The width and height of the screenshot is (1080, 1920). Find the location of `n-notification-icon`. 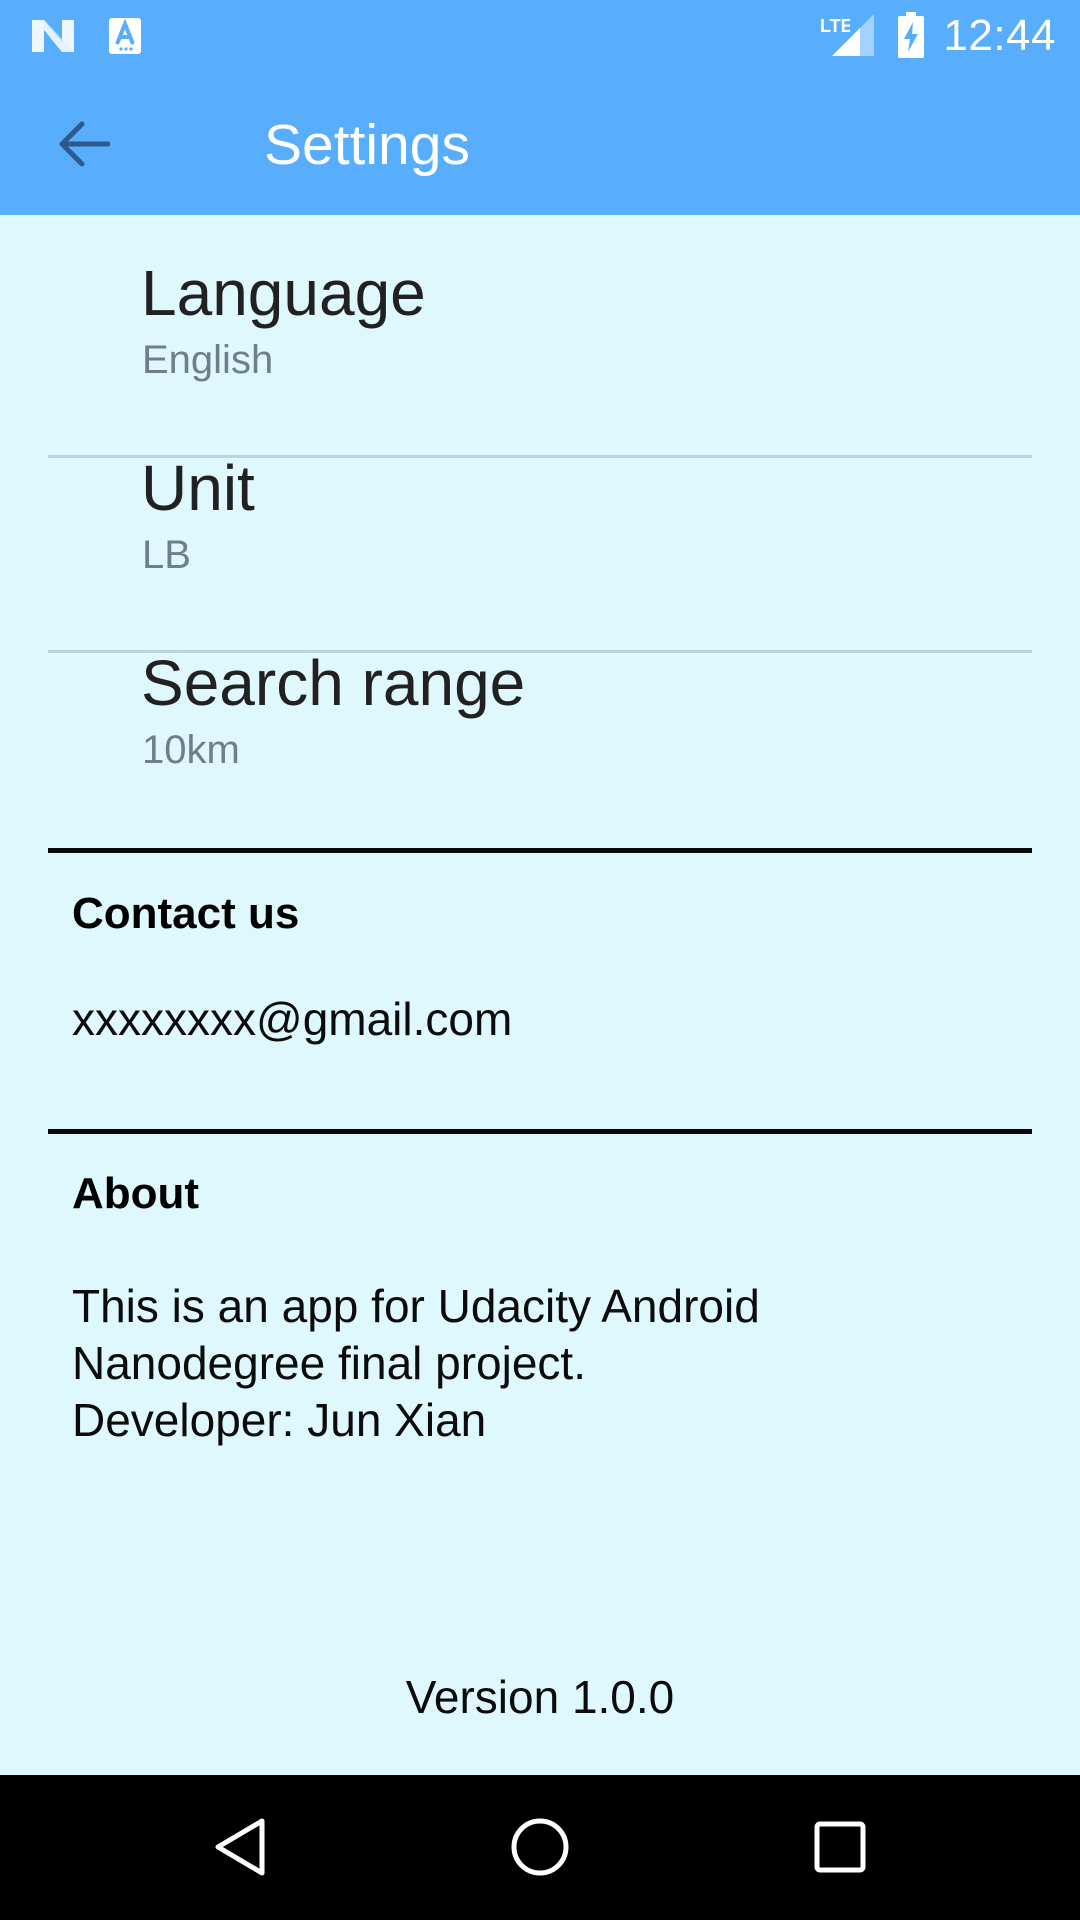

n-notification-icon is located at coordinates (53, 36).